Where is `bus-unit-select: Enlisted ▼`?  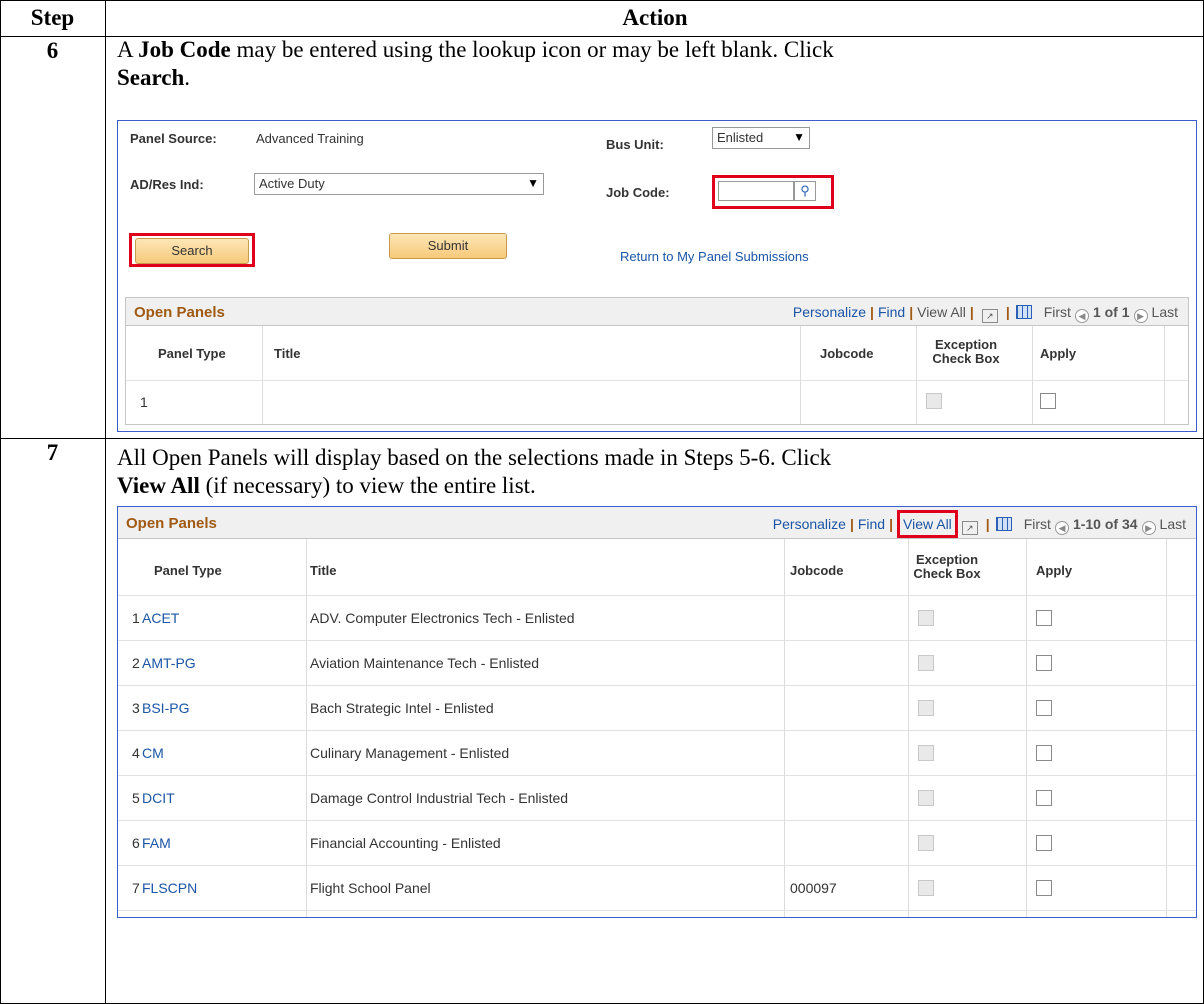
bus-unit-select: Enlisted ▼ is located at coordinates (761, 138).